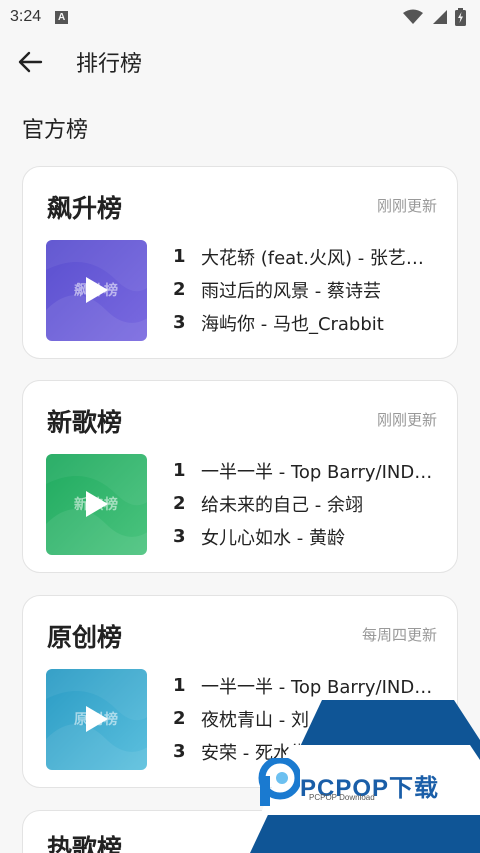 This screenshot has height=853, width=480. I want to click on track-title: 给未来的自己 - 余翊, so click(282, 505).